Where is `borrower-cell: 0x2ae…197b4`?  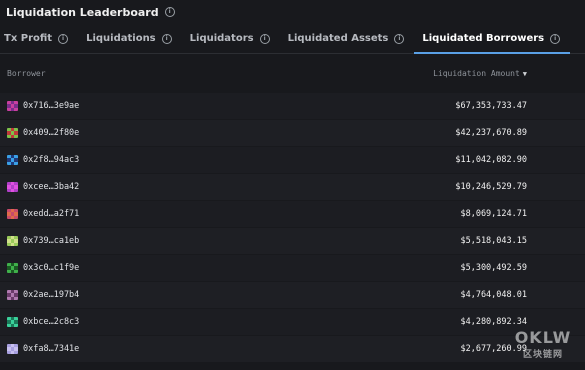
borrower-cell: 0x2ae…197b4 is located at coordinates (43, 295).